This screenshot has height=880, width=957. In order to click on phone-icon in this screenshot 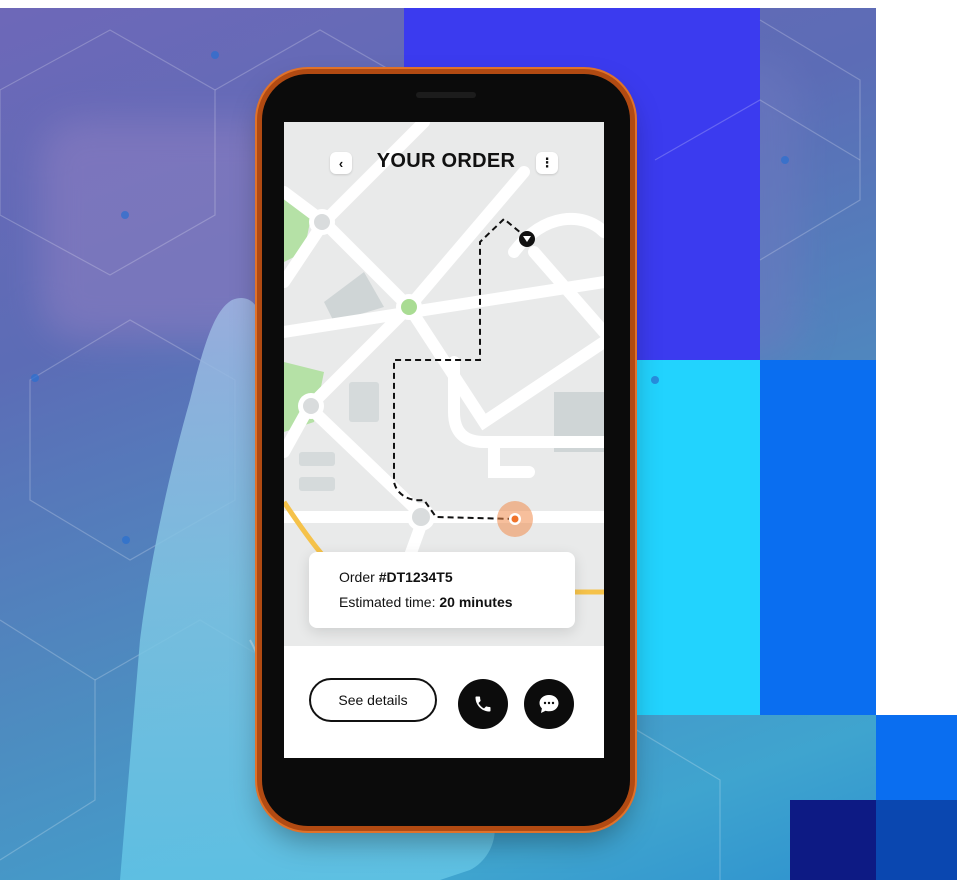, I will do `click(483, 704)`.